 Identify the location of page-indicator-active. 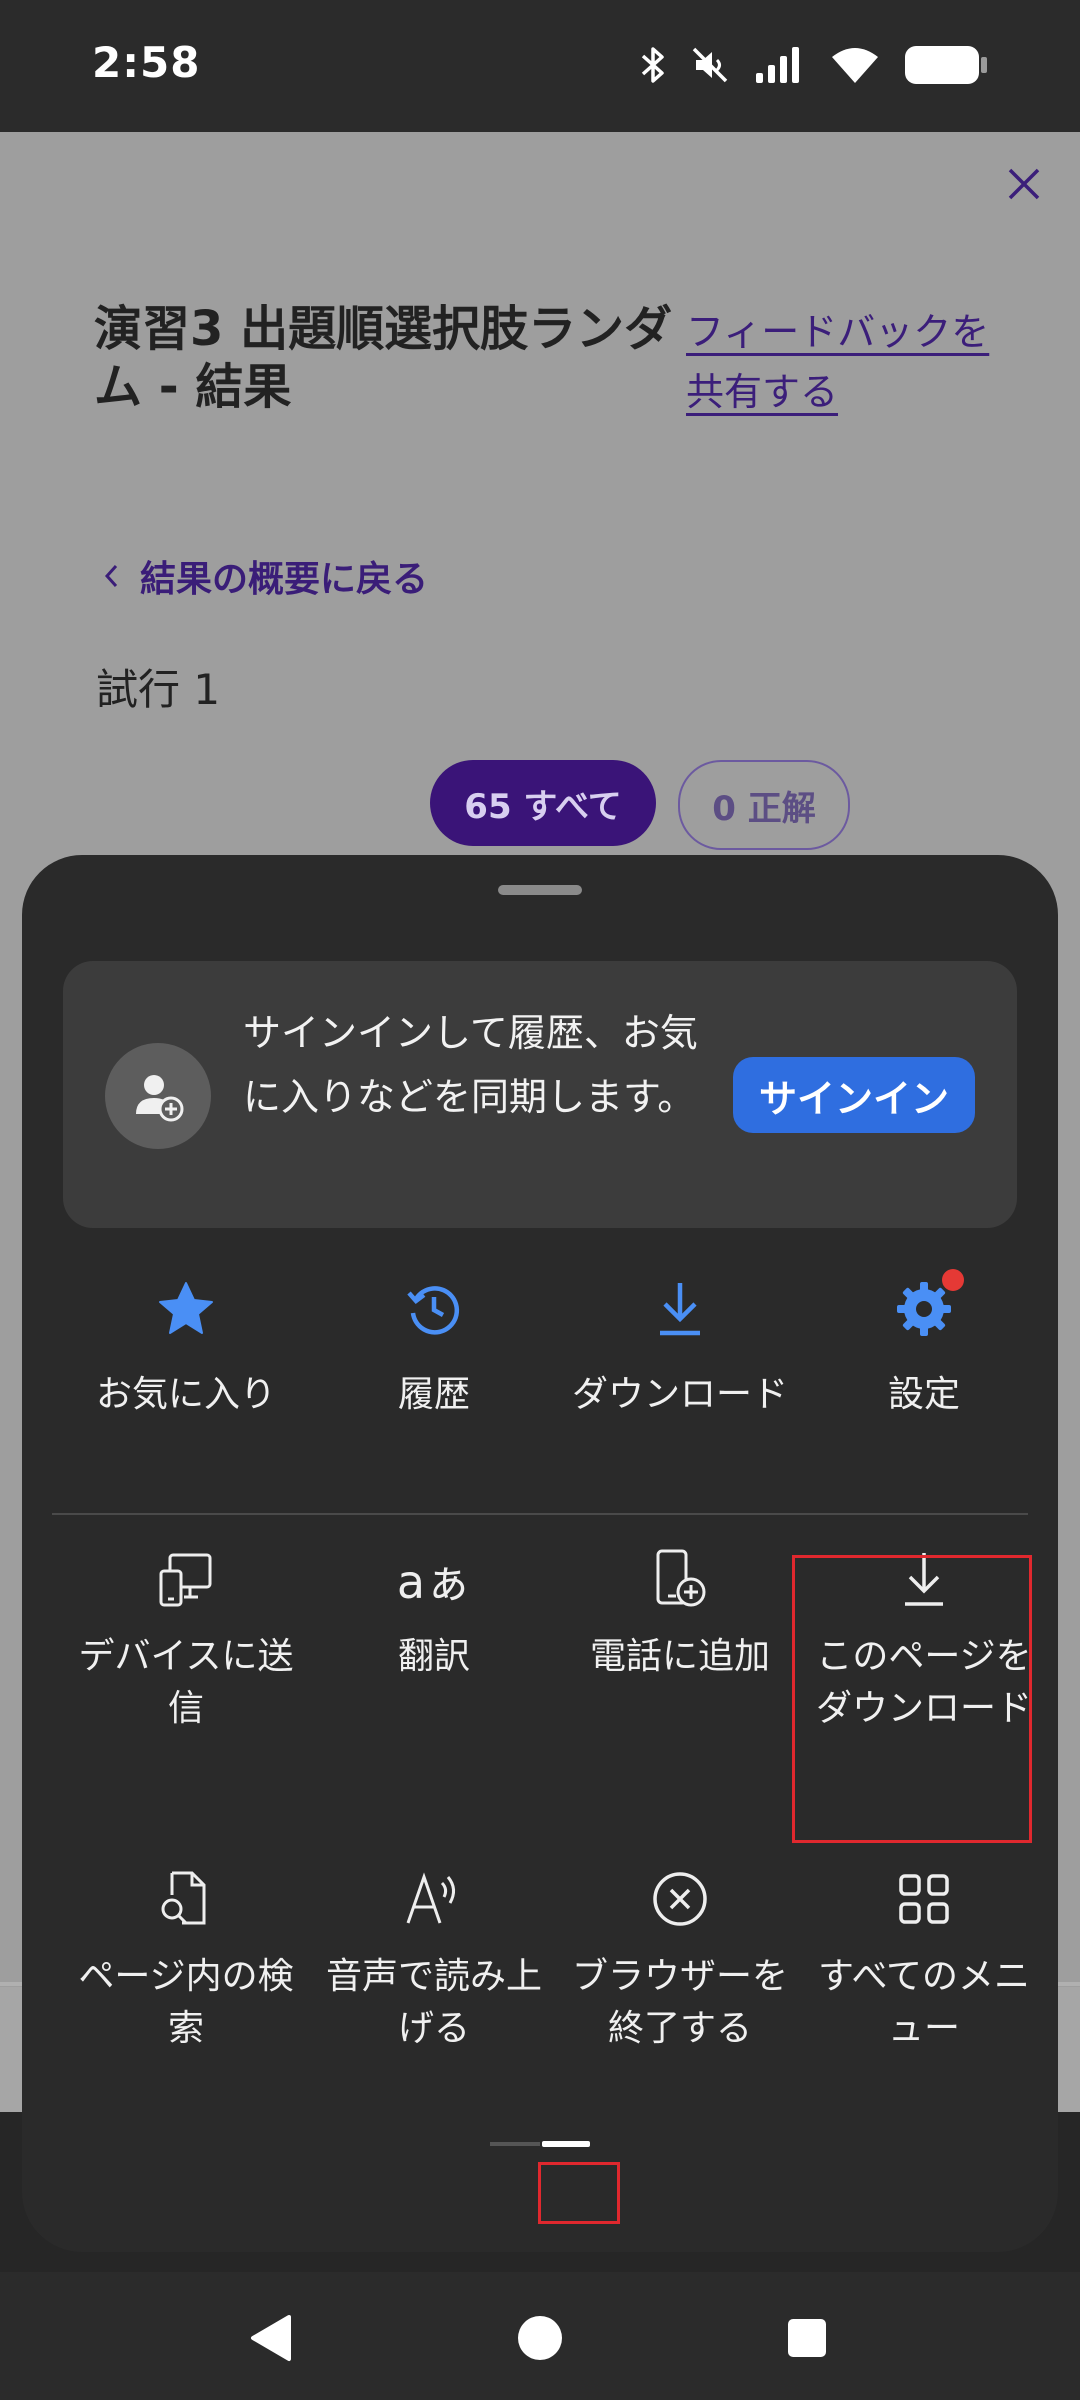
(566, 2144).